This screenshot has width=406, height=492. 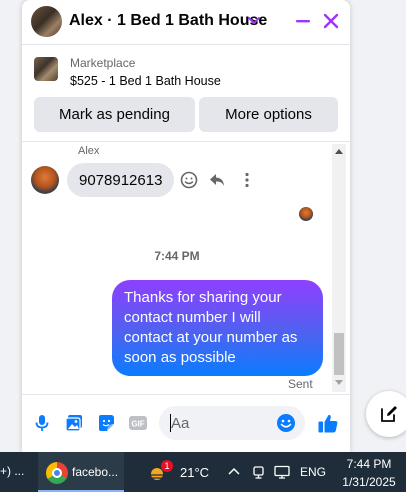 I want to click on compose-icon, so click(x=389, y=414).